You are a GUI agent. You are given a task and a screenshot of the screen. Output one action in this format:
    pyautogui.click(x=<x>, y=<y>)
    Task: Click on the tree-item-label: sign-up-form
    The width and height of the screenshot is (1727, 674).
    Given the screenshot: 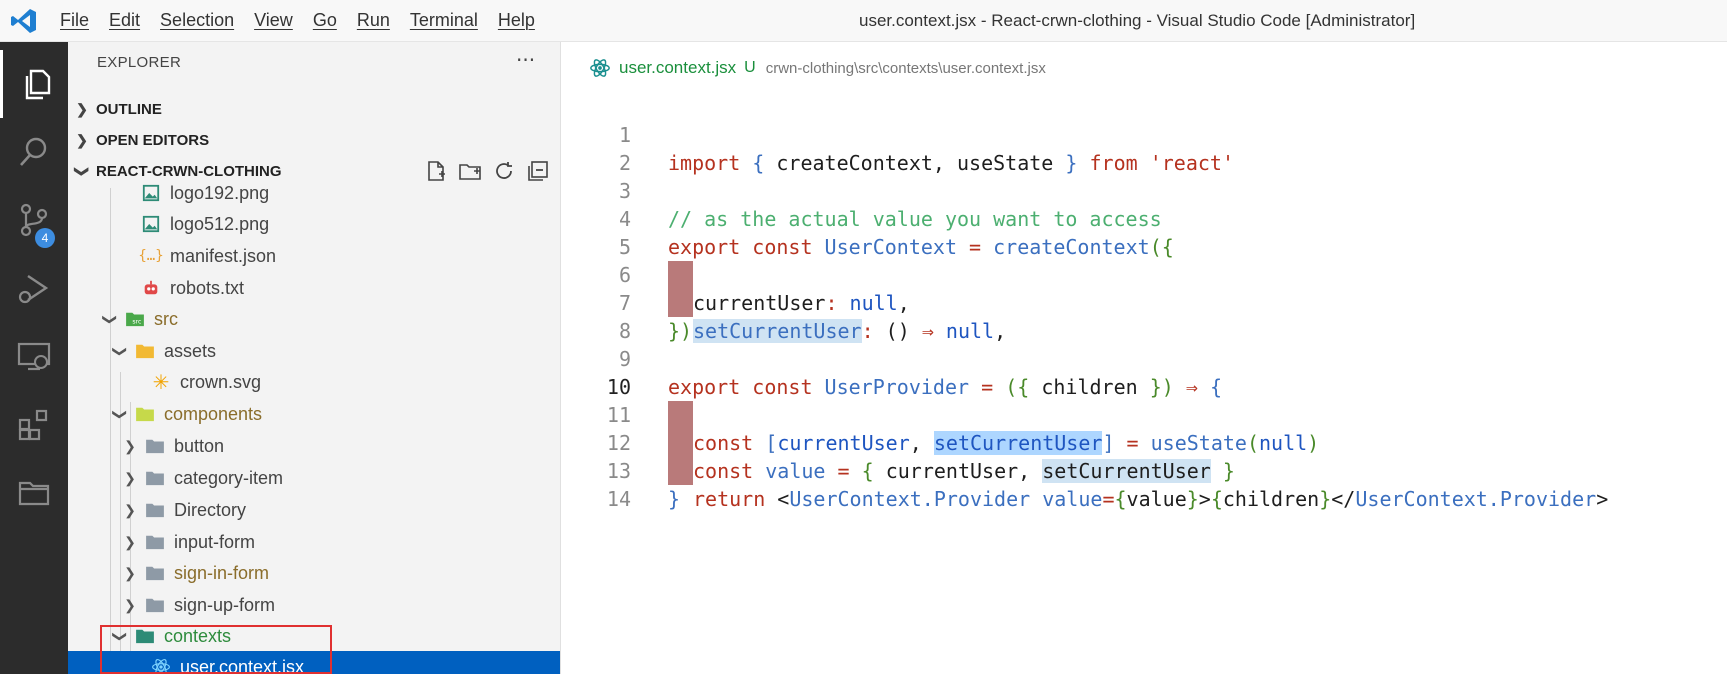 What is the action you would take?
    pyautogui.click(x=225, y=604)
    